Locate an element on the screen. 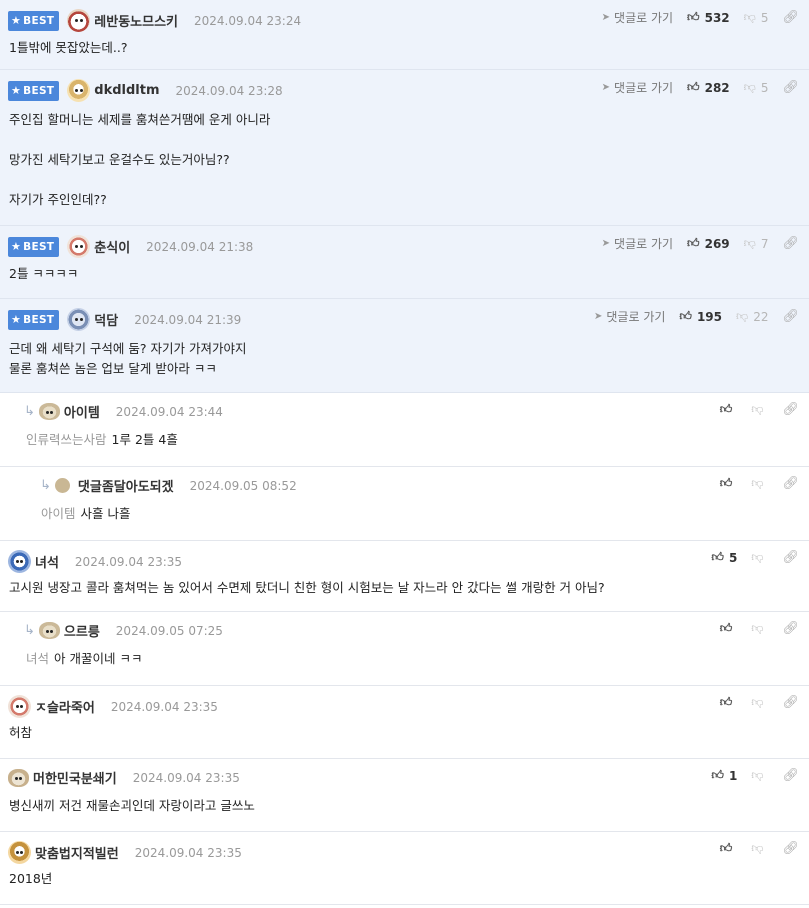 The width and height of the screenshot is (809, 908). mention-target: 아이템 is located at coordinates (58, 513).